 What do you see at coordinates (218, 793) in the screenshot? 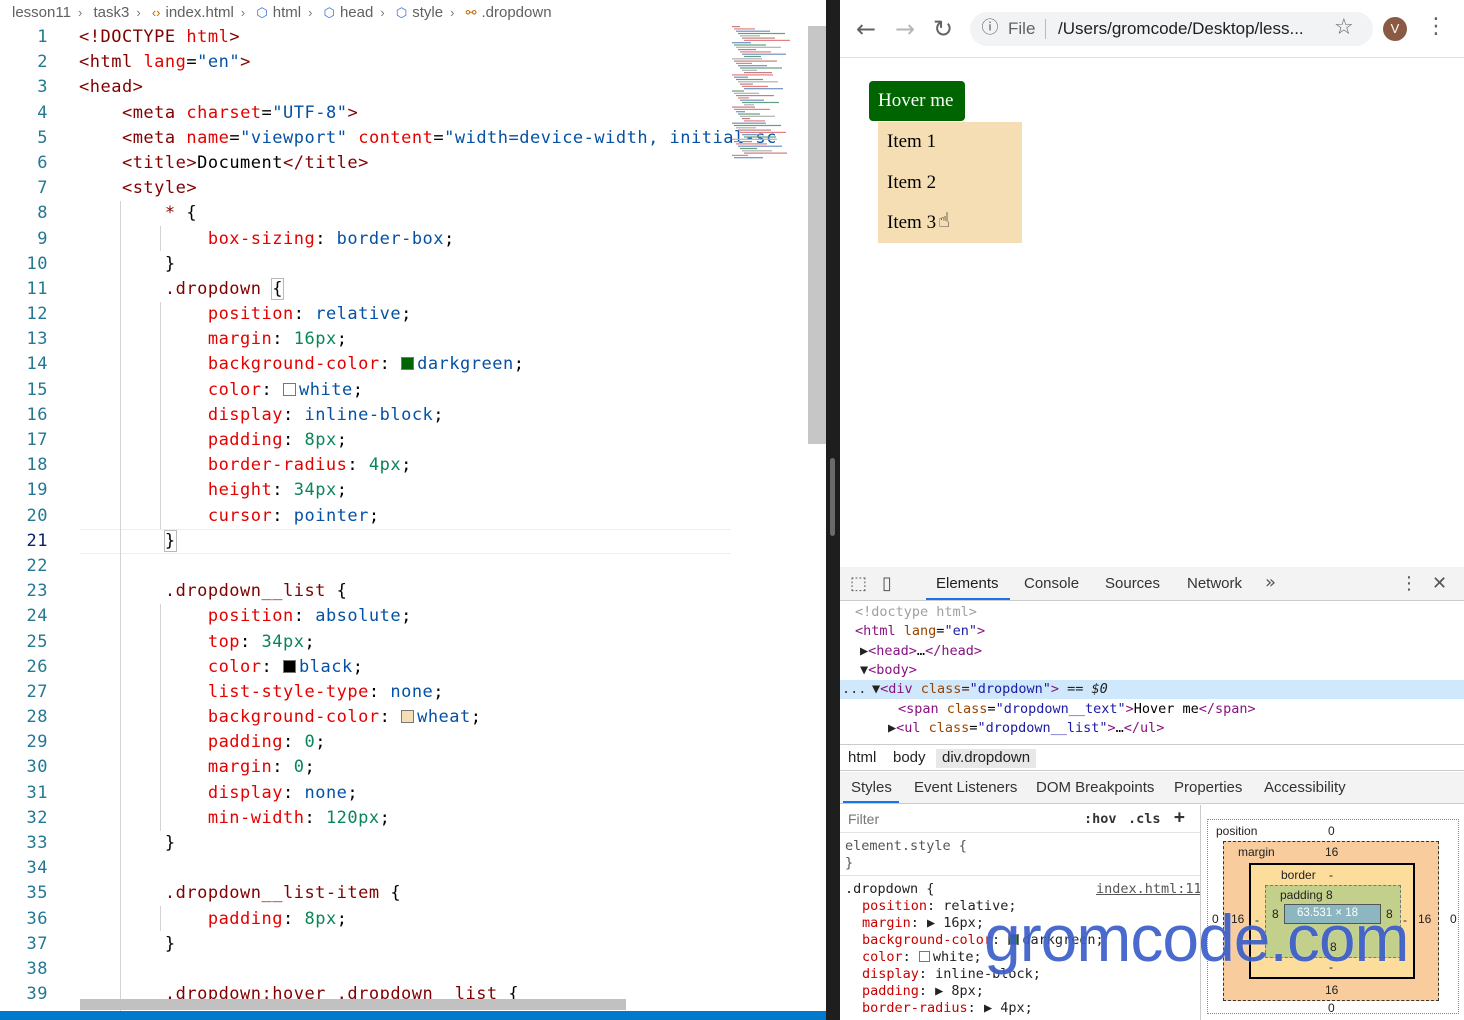
I see `line-text: display: none;` at bounding box center [218, 793].